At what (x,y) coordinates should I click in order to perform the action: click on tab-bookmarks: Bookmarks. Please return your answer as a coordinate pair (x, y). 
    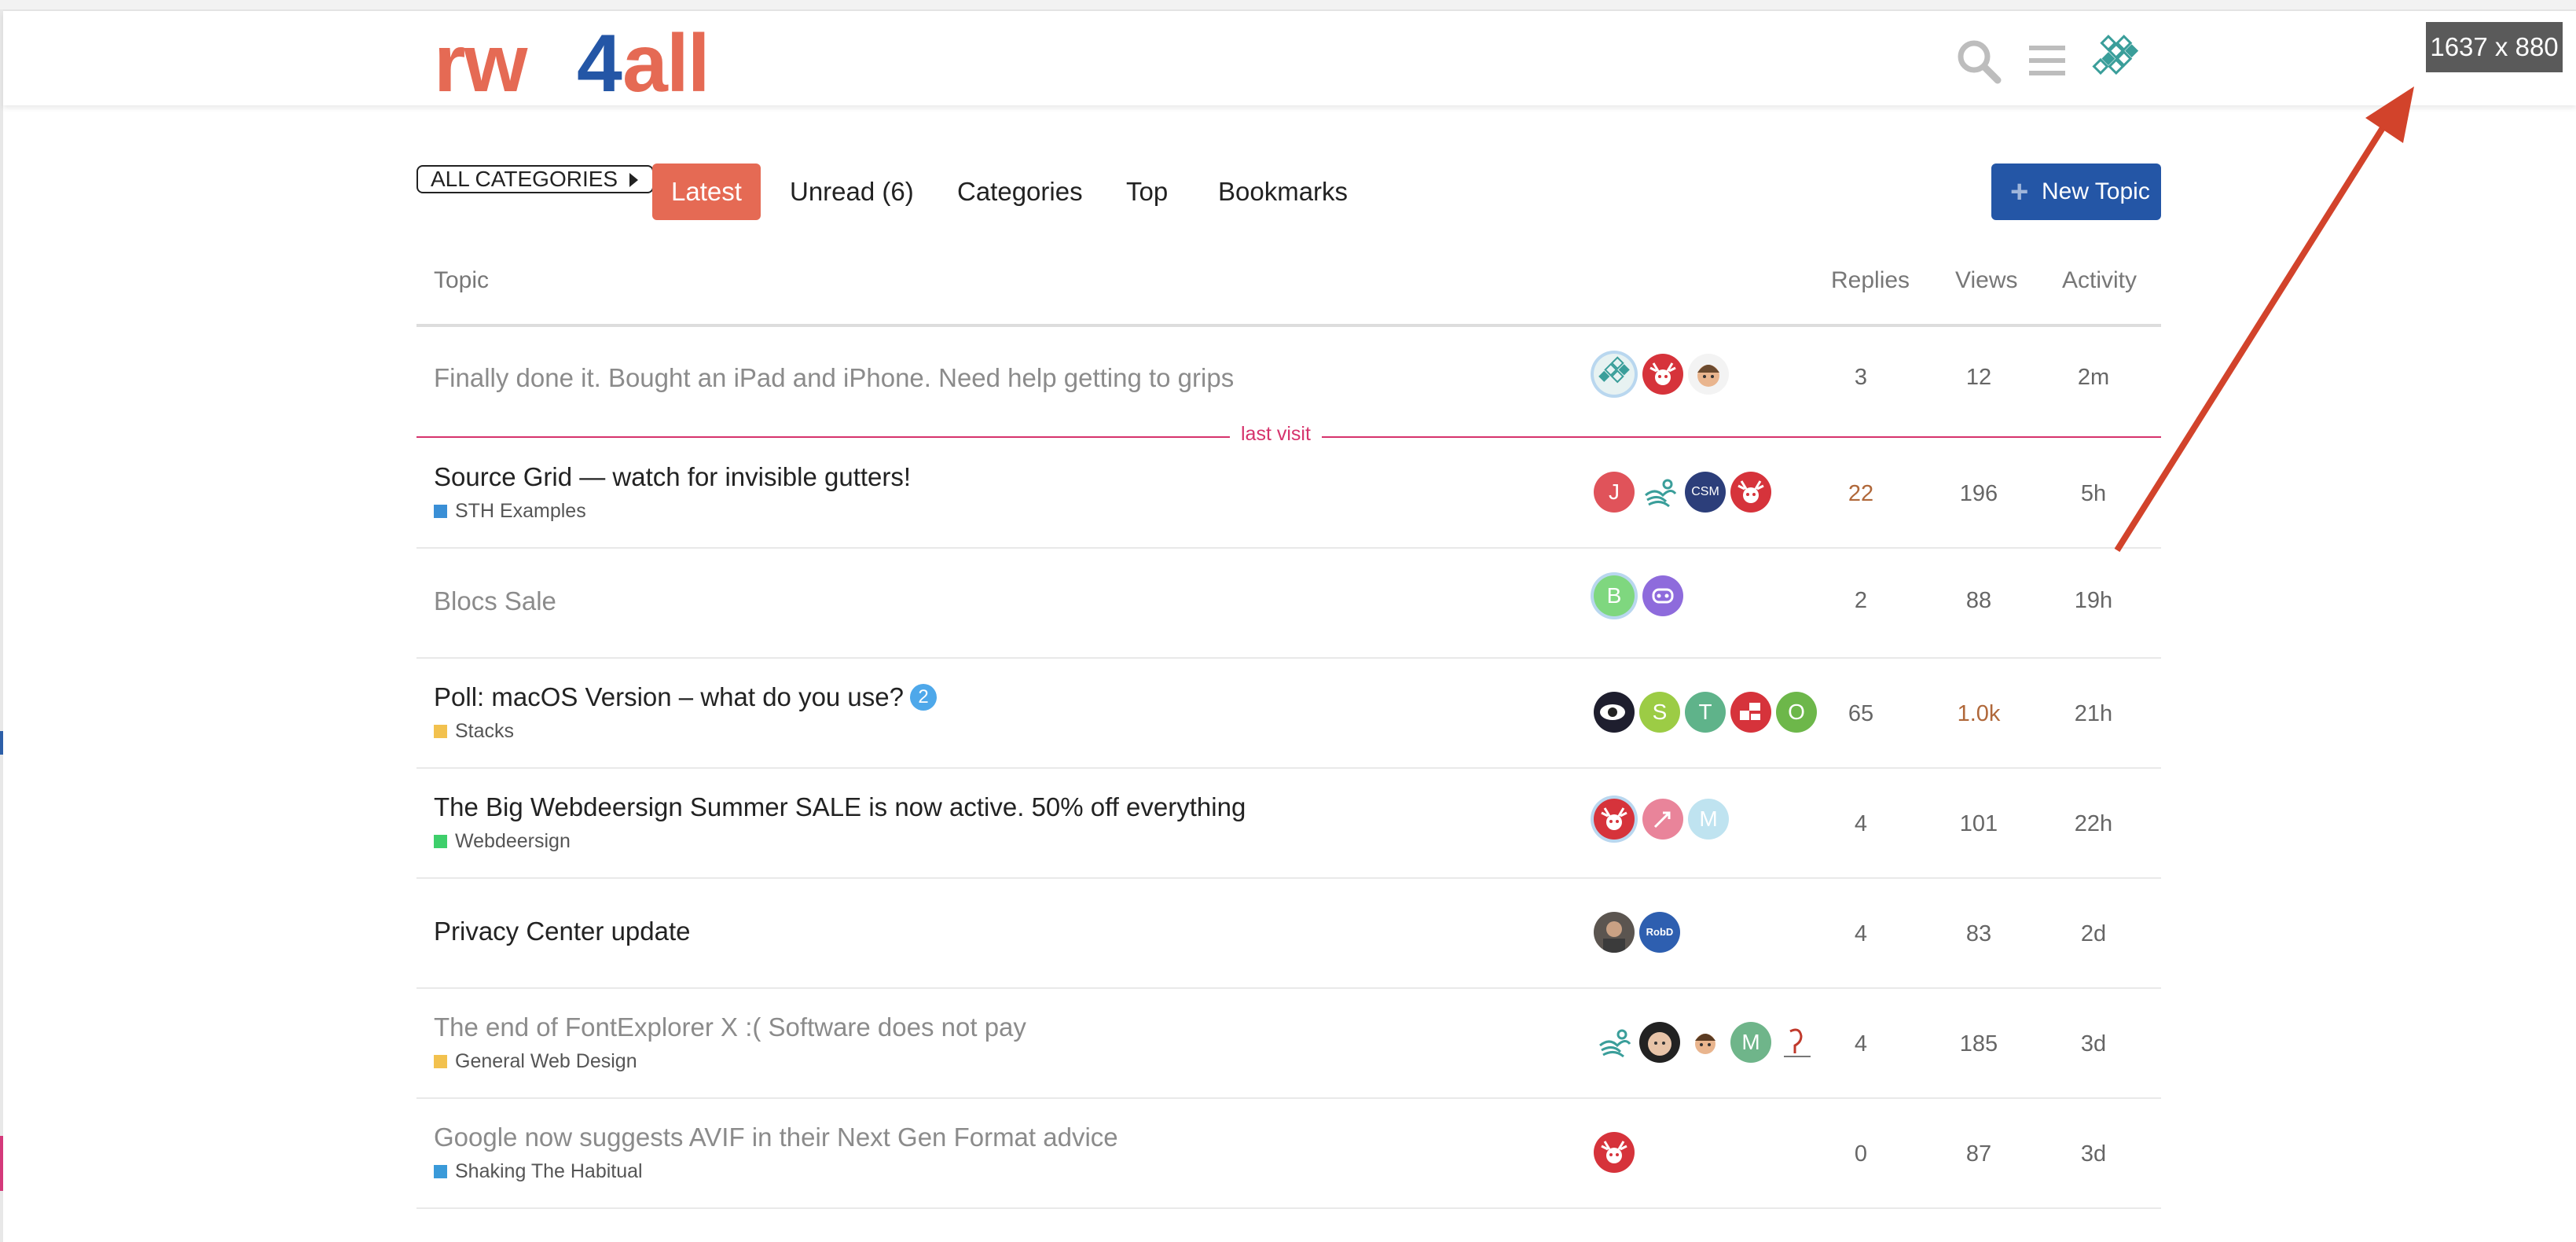
    Looking at the image, I should click on (1283, 192).